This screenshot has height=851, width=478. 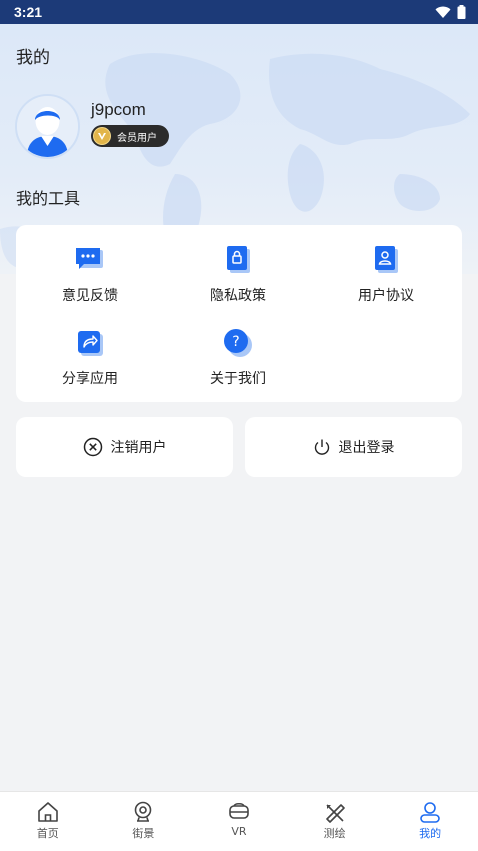 What do you see at coordinates (366, 448) in the screenshot?
I see `logout-label: 退出登录` at bounding box center [366, 448].